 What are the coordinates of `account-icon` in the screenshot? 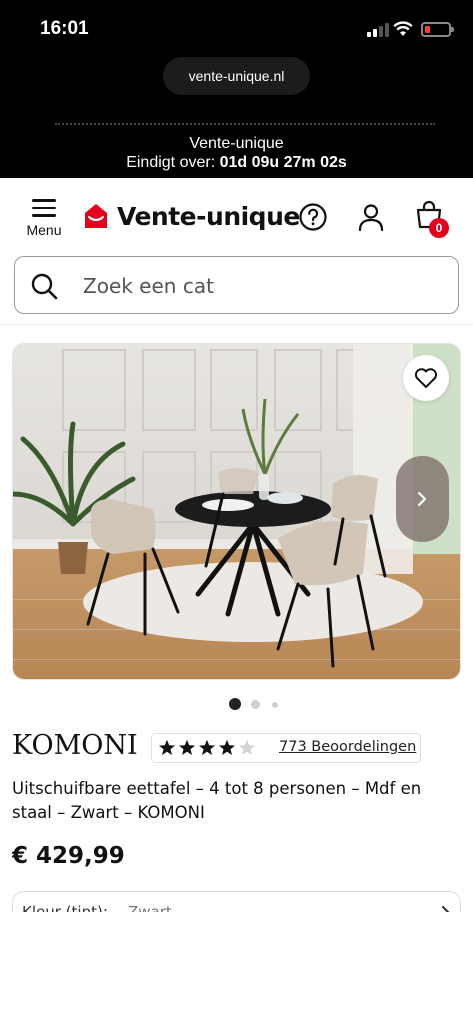 It's located at (371, 217).